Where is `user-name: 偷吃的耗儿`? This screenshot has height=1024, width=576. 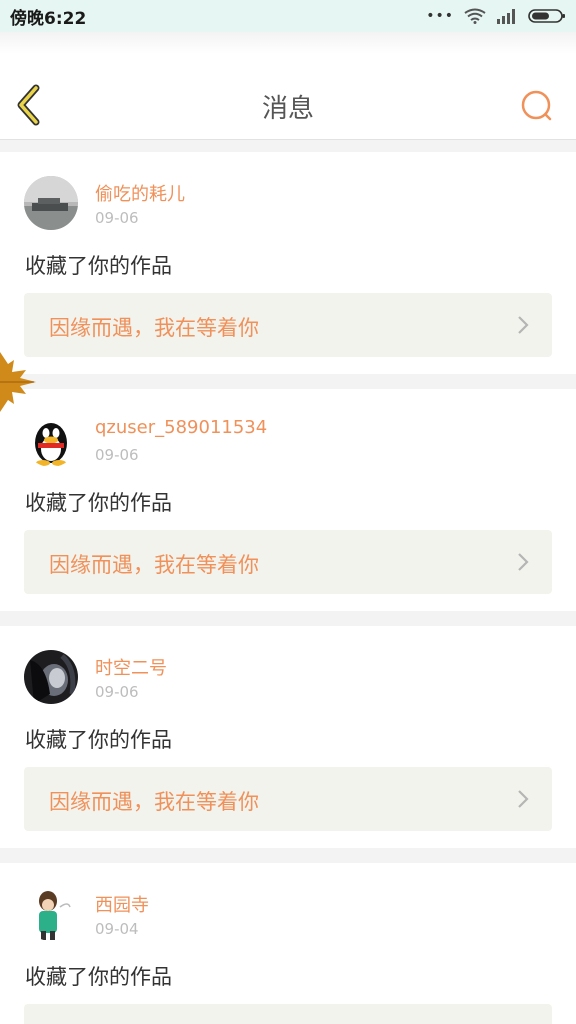 user-name: 偷吃的耗儿 is located at coordinates (140, 193).